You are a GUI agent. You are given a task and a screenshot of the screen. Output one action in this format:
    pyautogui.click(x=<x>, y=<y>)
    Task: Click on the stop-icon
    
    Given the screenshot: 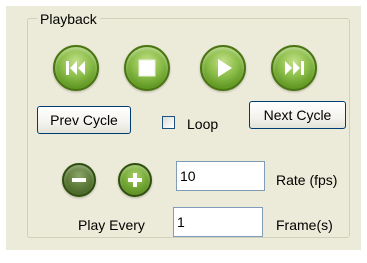 What is the action you would take?
    pyautogui.click(x=147, y=68)
    